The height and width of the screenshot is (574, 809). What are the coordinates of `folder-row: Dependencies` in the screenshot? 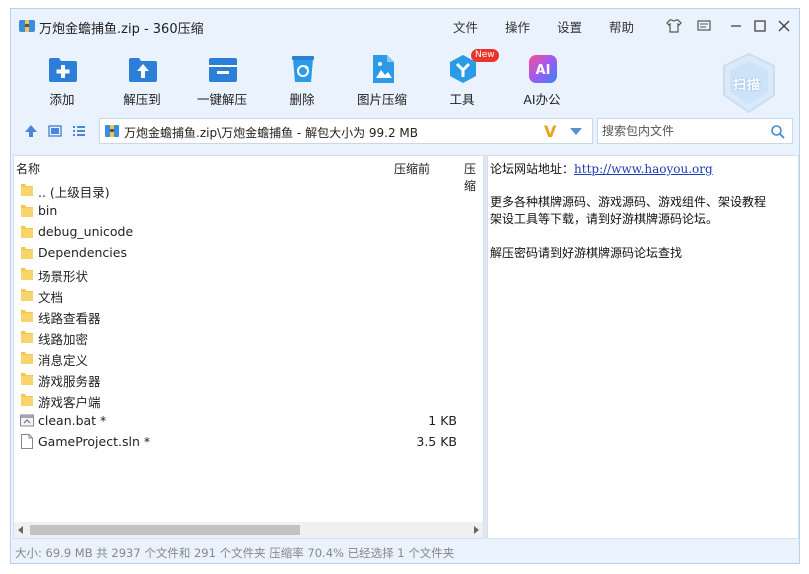 It's located at (248, 252).